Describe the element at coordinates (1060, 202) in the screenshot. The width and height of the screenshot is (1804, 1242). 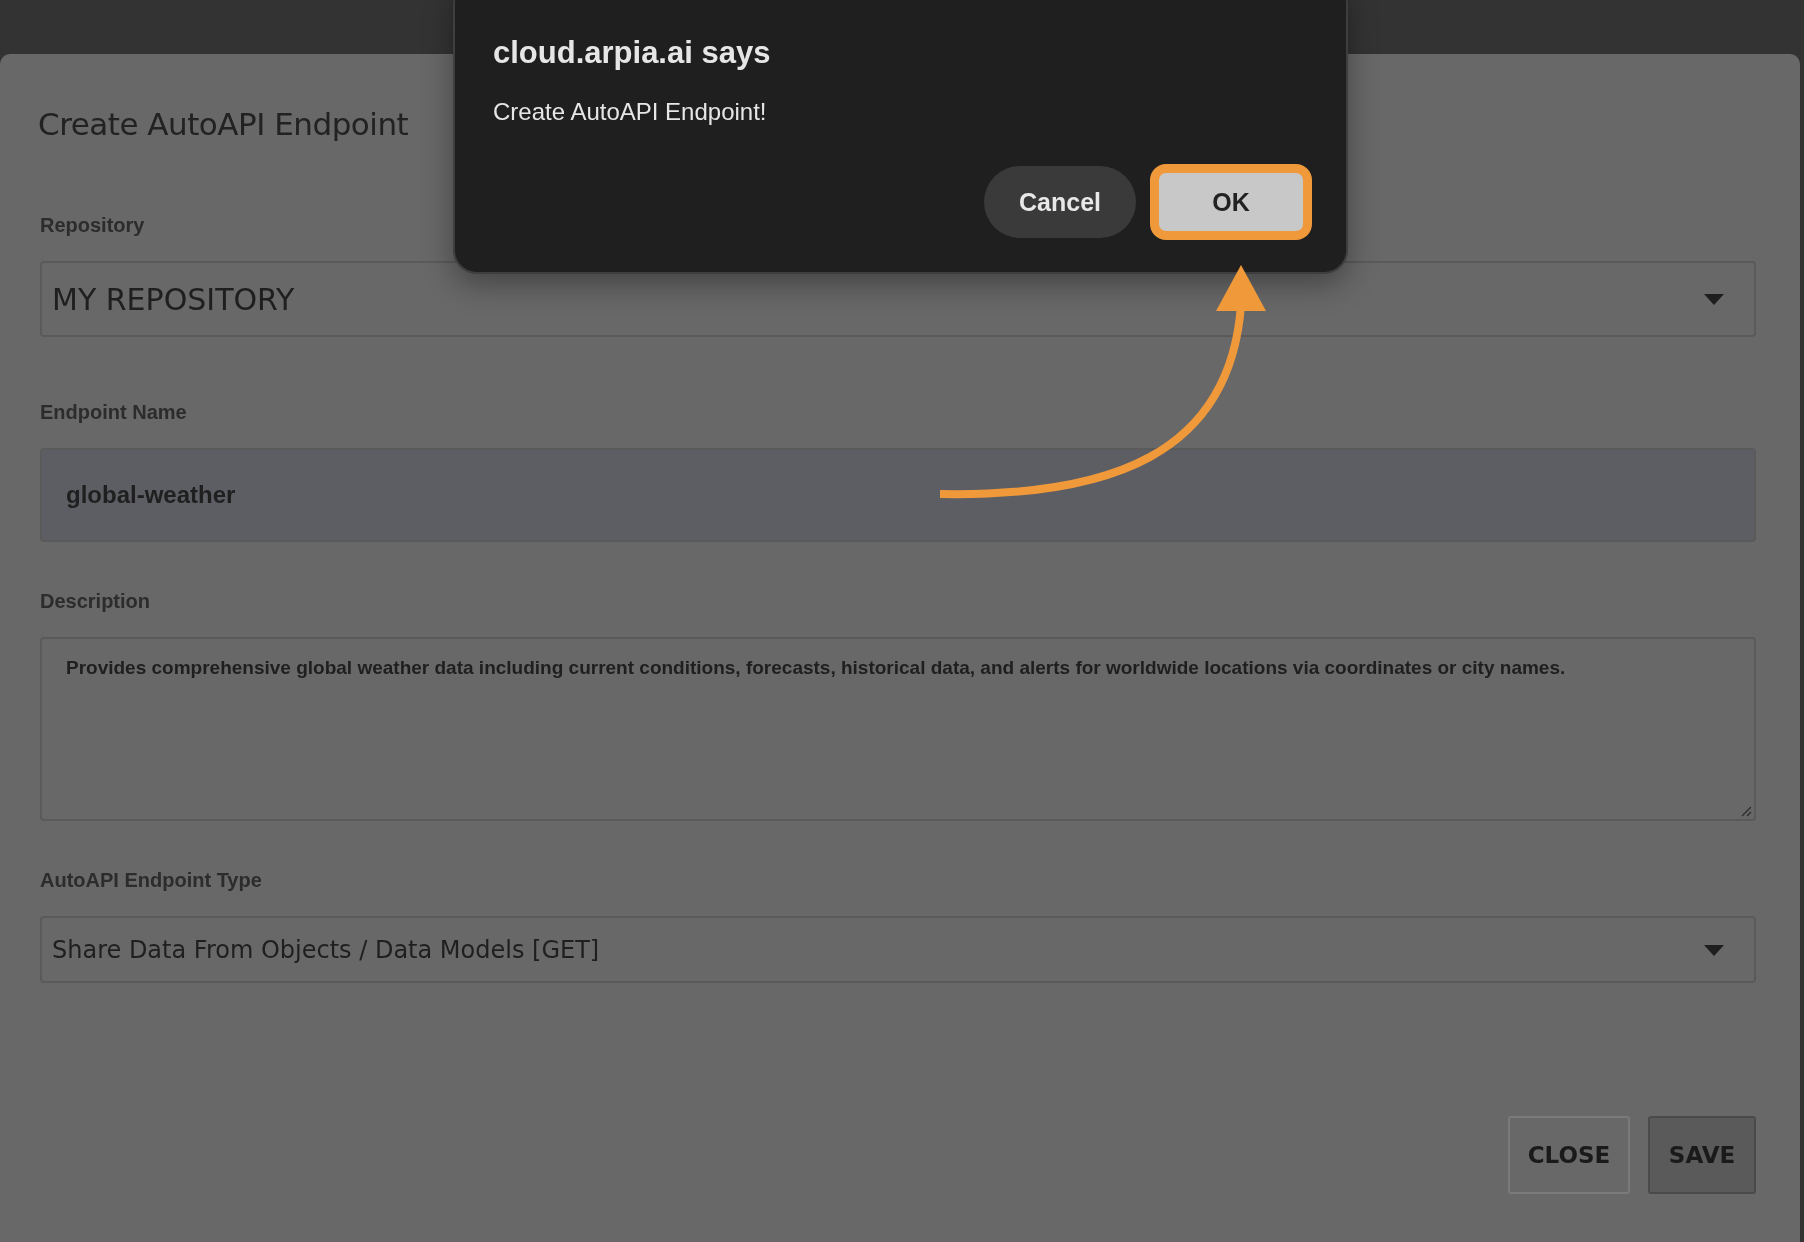
I see `cancel-button: Cancel` at that location.